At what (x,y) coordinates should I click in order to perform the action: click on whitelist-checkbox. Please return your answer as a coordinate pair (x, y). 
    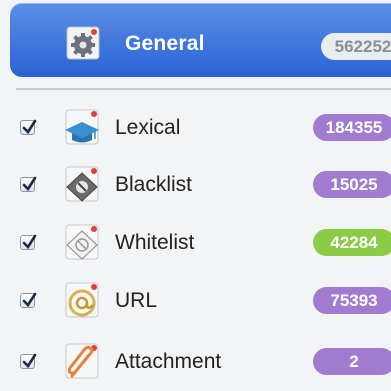
    Looking at the image, I should click on (28, 242).